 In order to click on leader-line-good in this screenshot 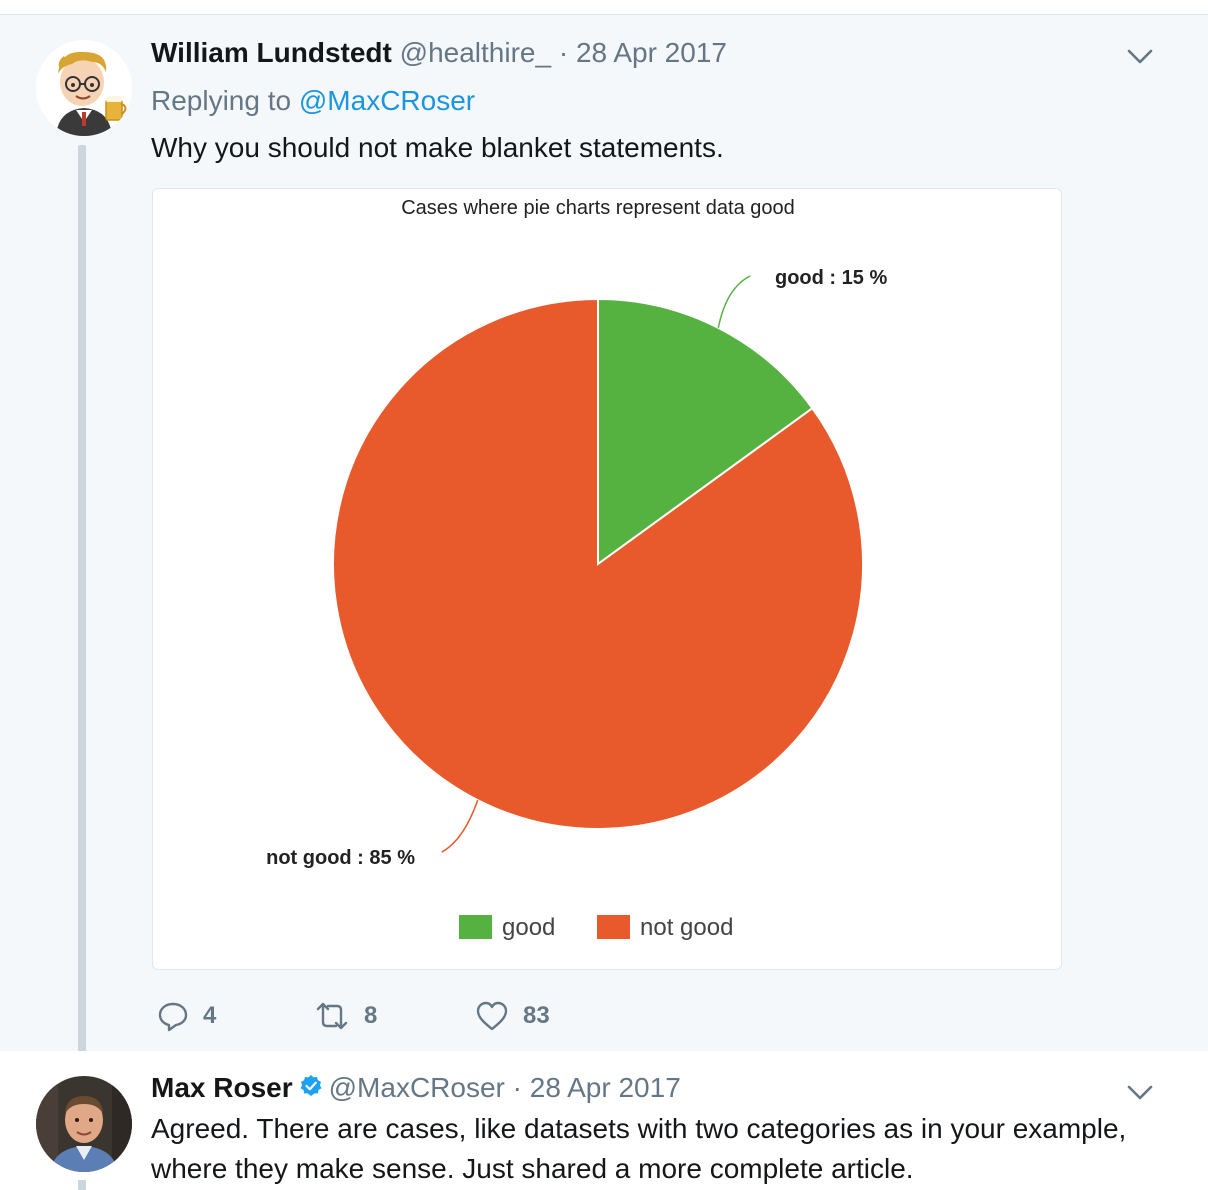, I will do `click(734, 302)`.